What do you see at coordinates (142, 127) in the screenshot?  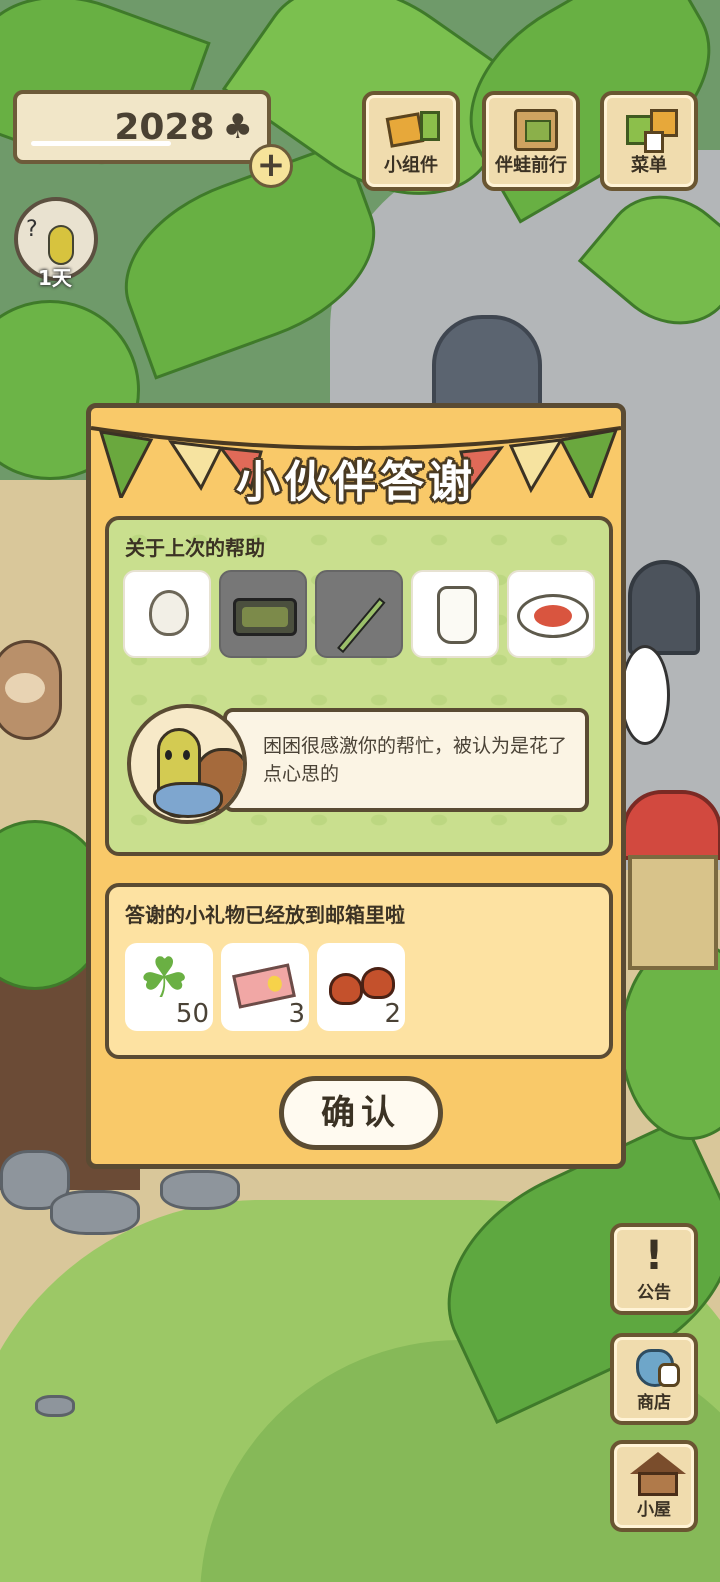 I see `clover-counter: 2028 ♣` at bounding box center [142, 127].